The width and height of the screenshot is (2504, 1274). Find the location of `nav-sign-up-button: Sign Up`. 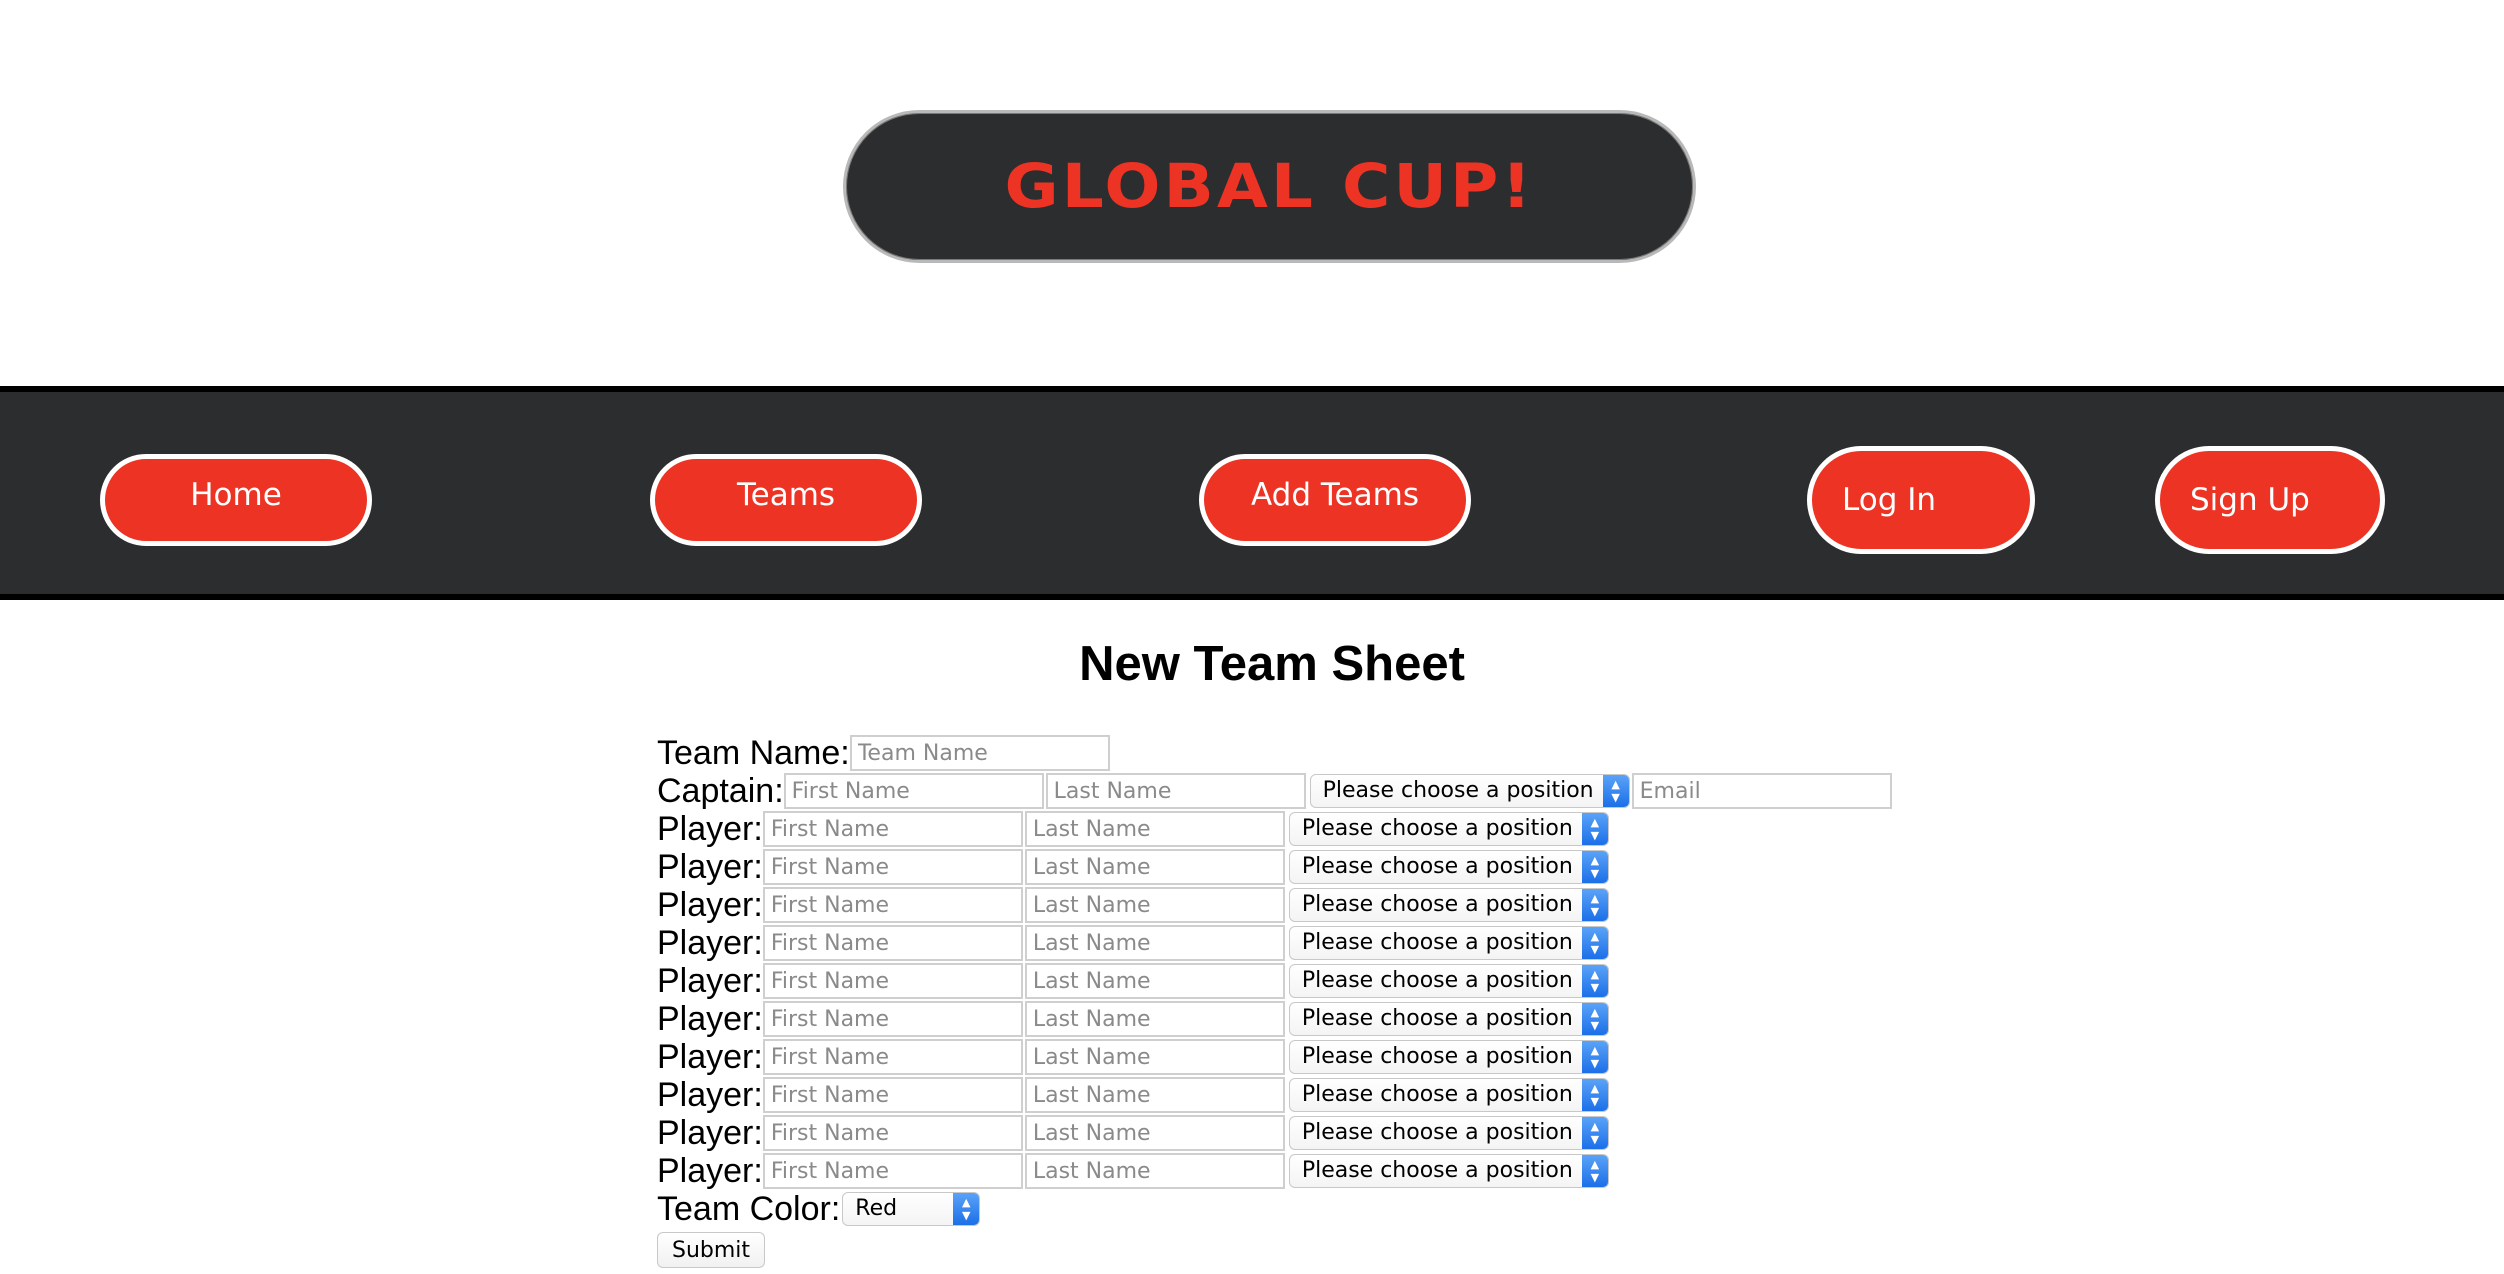

nav-sign-up-button: Sign Up is located at coordinates (2270, 500).